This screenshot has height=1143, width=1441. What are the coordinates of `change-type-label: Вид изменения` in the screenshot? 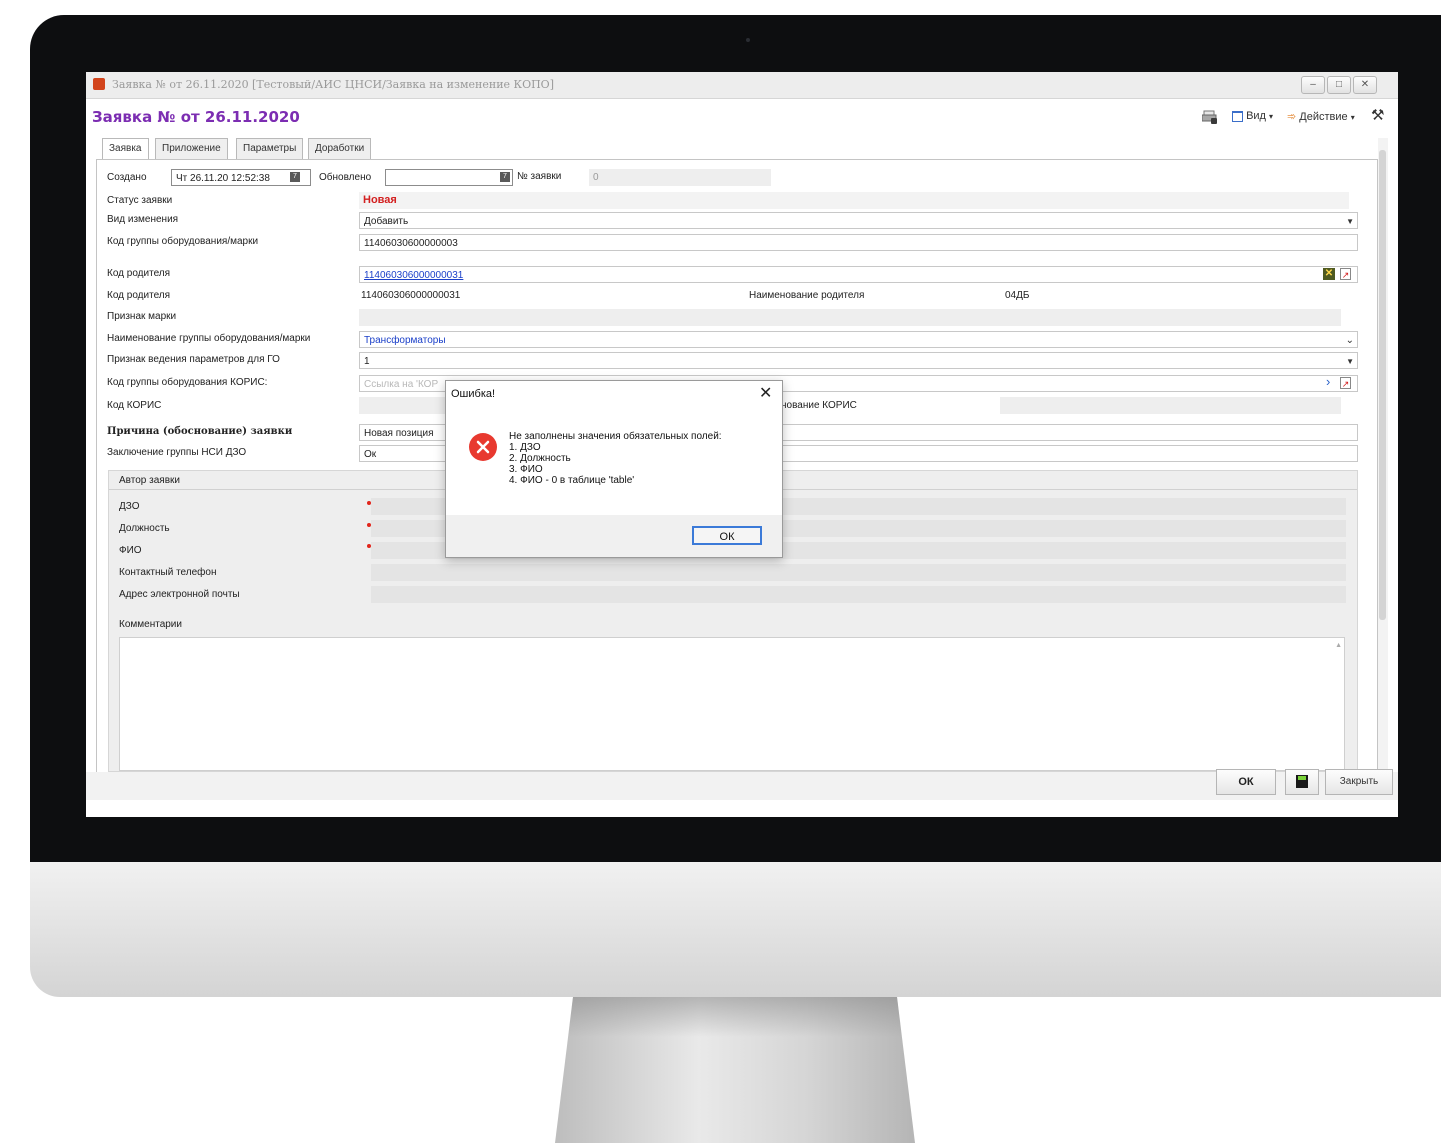 It's located at (143, 219).